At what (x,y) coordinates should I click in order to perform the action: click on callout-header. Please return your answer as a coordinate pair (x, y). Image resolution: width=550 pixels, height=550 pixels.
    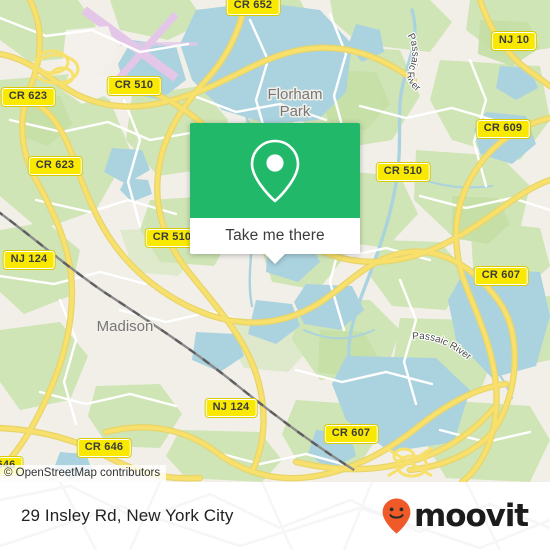
    Looking at the image, I should click on (275, 170).